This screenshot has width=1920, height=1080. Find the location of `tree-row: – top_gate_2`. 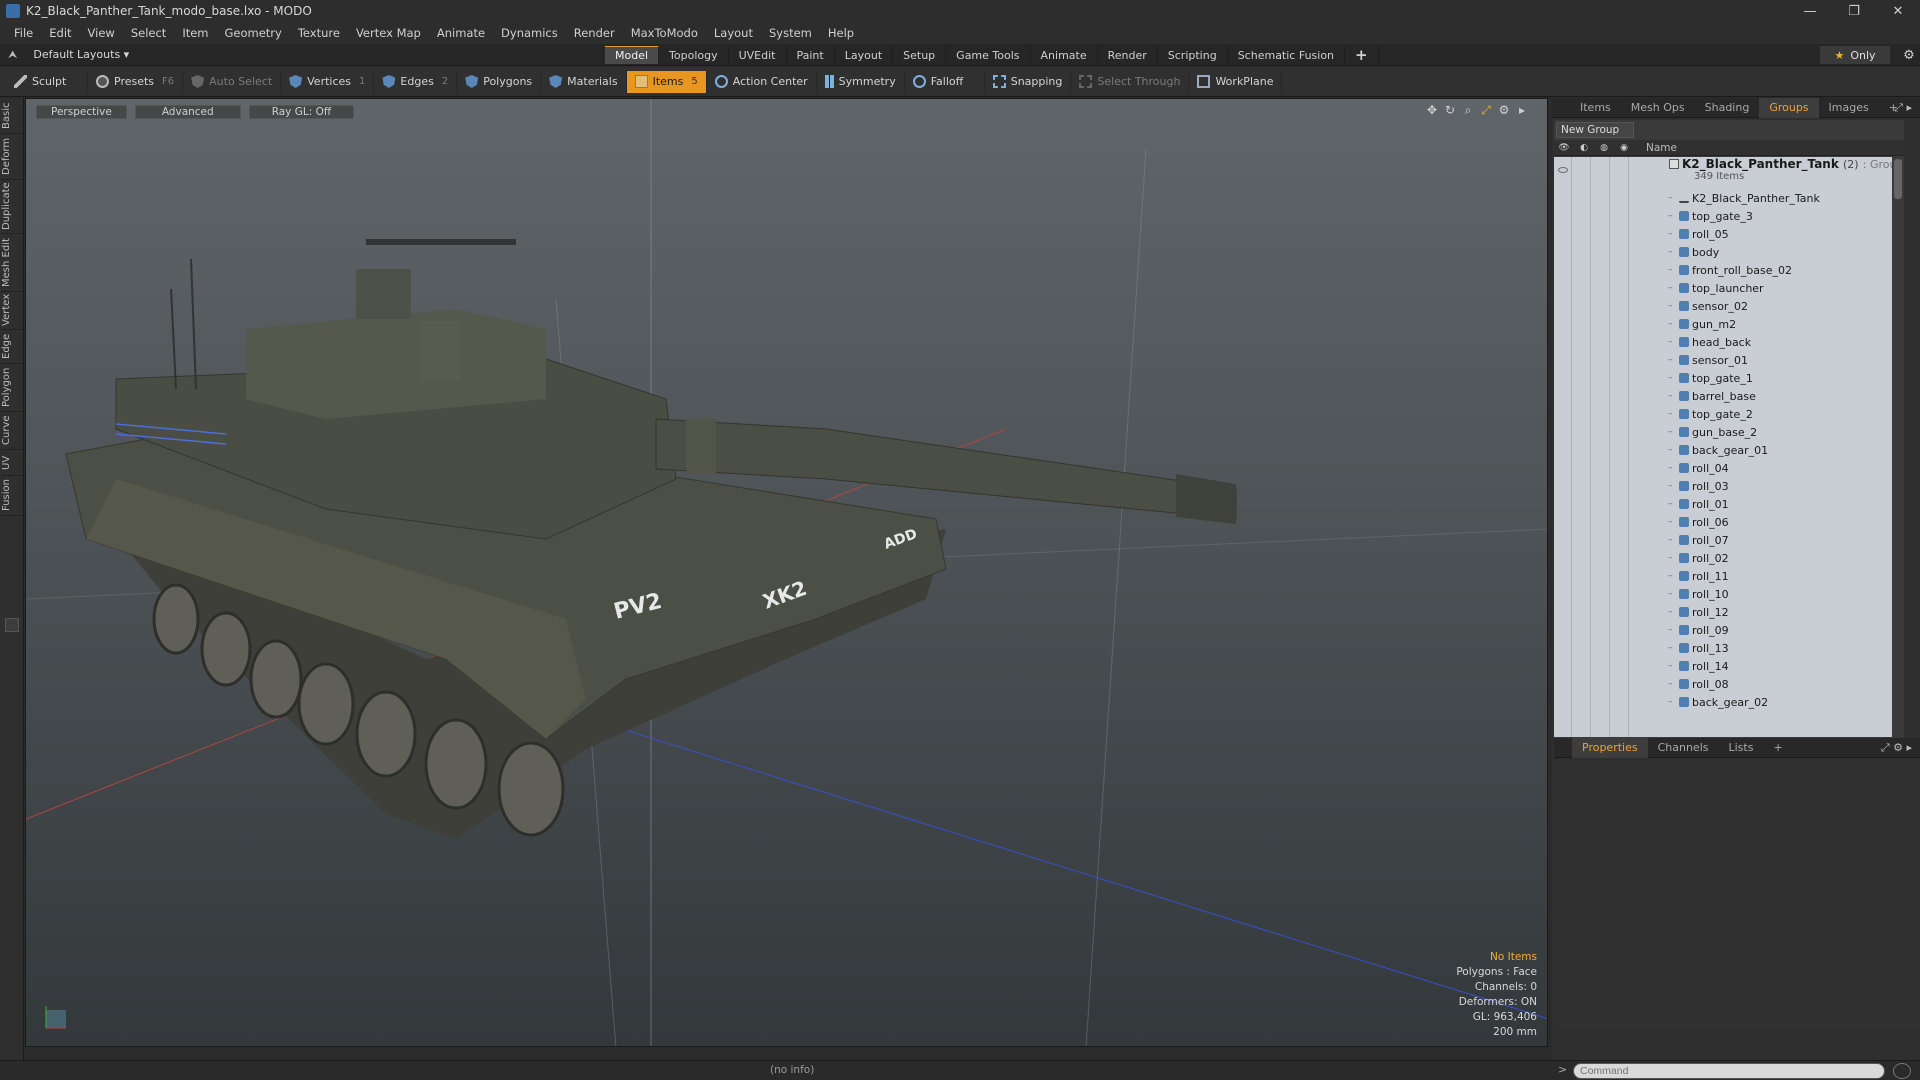

tree-row: – top_gate_2 is located at coordinates (1729, 414).